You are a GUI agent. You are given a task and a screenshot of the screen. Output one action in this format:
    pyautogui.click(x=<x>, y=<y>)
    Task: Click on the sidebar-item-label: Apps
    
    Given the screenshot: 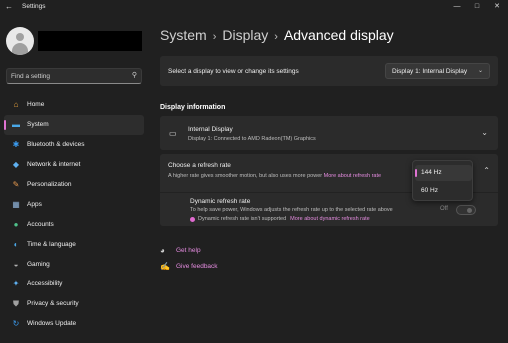 What is the action you would take?
    pyautogui.click(x=34, y=204)
    